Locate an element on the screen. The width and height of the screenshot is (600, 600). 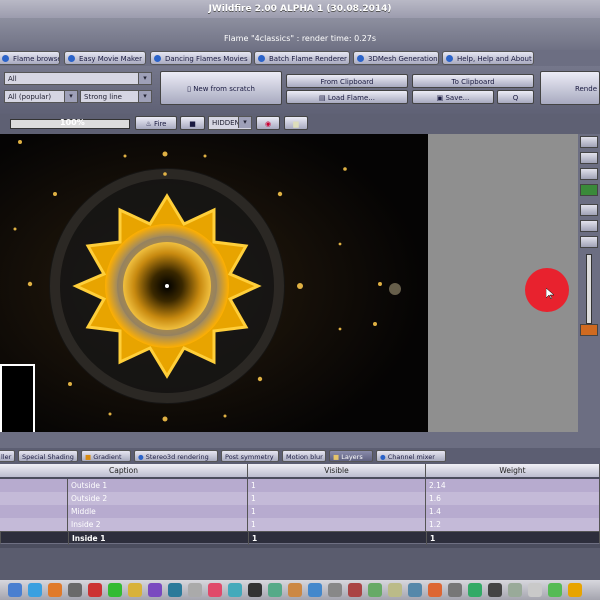
row-caption: Outside 1 is located at coordinates (158, 485).